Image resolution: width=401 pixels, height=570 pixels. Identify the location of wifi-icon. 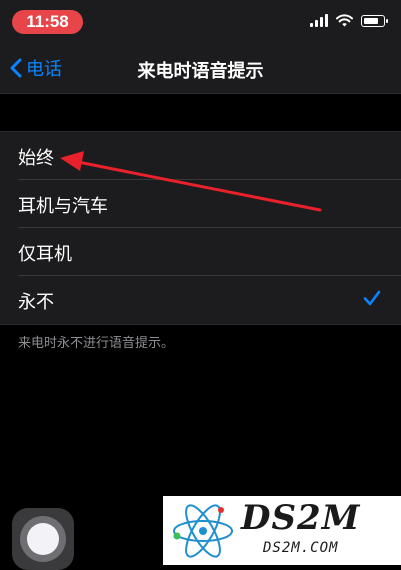
(344, 20).